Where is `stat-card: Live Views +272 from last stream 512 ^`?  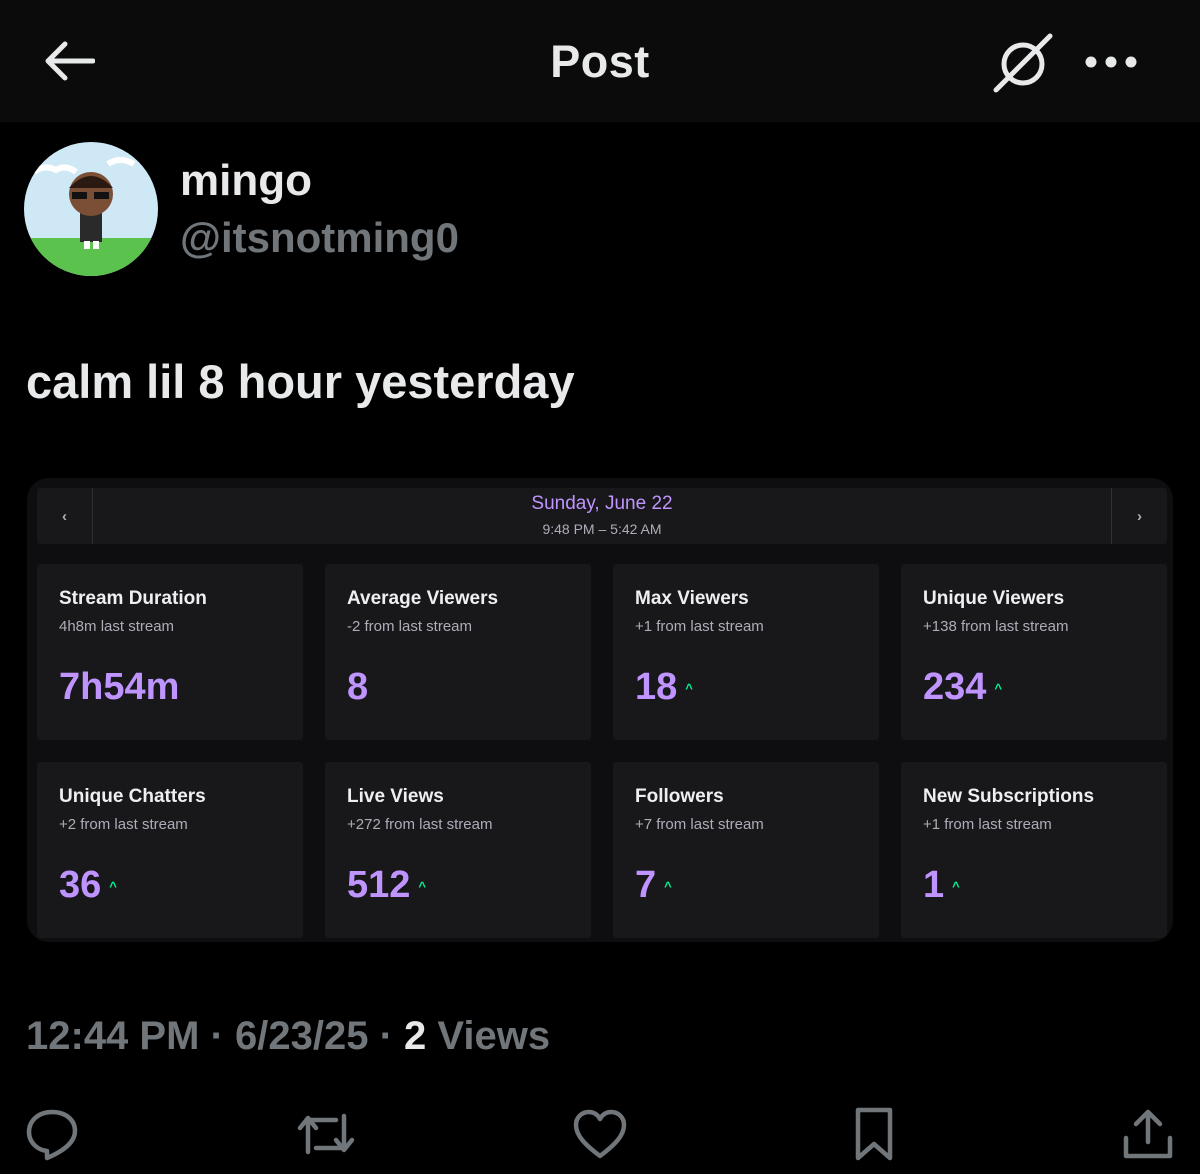
stat-card: Live Views +272 from last stream 512 ^ is located at coordinates (458, 850).